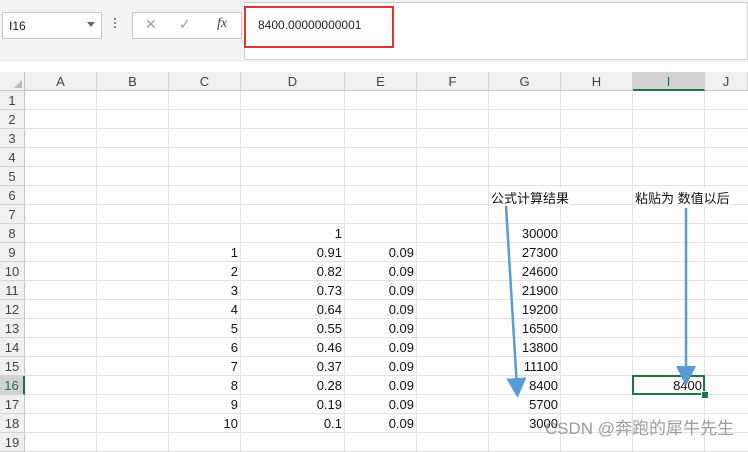 This screenshot has height=452, width=748. What do you see at coordinates (381, 271) in the screenshot?
I see `cell-e10: 0.09` at bounding box center [381, 271].